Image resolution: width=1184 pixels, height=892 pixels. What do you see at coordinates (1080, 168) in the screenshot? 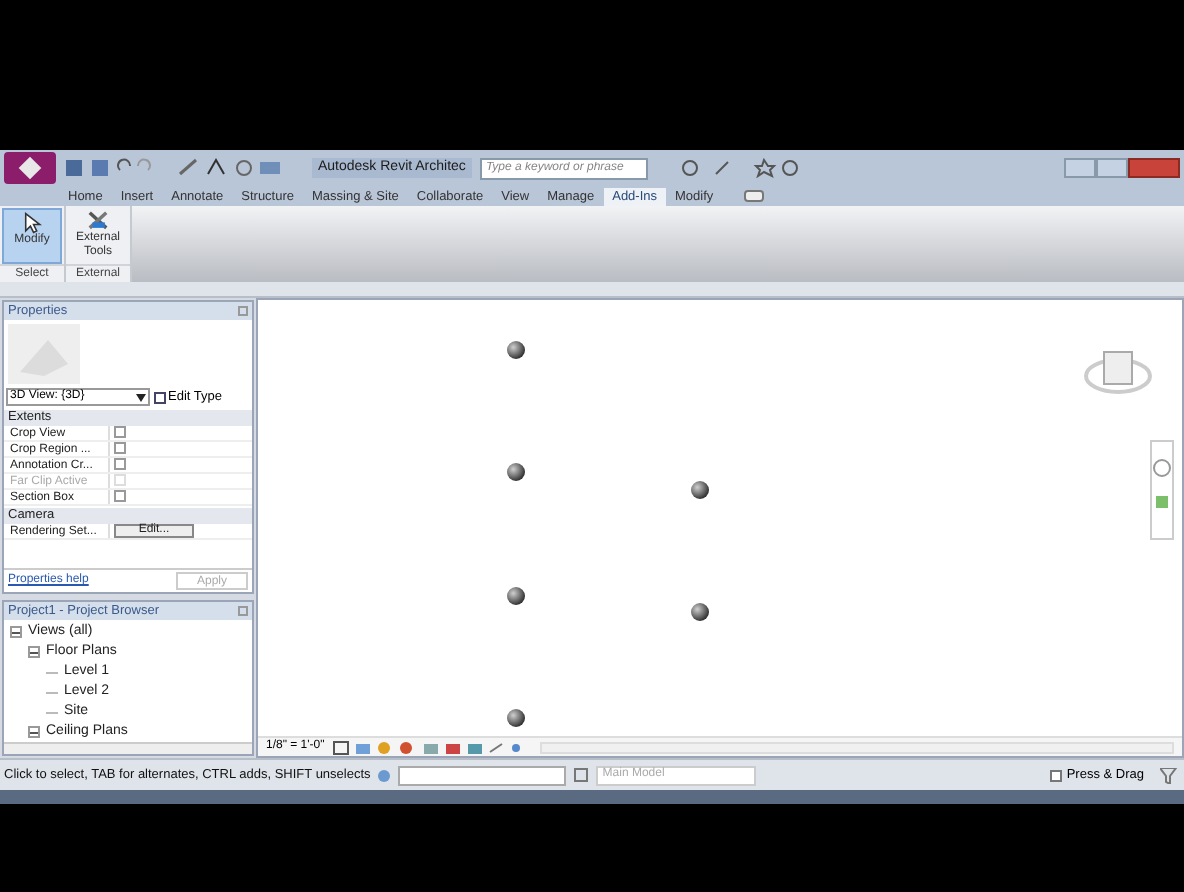
I see `minimize-button` at bounding box center [1080, 168].